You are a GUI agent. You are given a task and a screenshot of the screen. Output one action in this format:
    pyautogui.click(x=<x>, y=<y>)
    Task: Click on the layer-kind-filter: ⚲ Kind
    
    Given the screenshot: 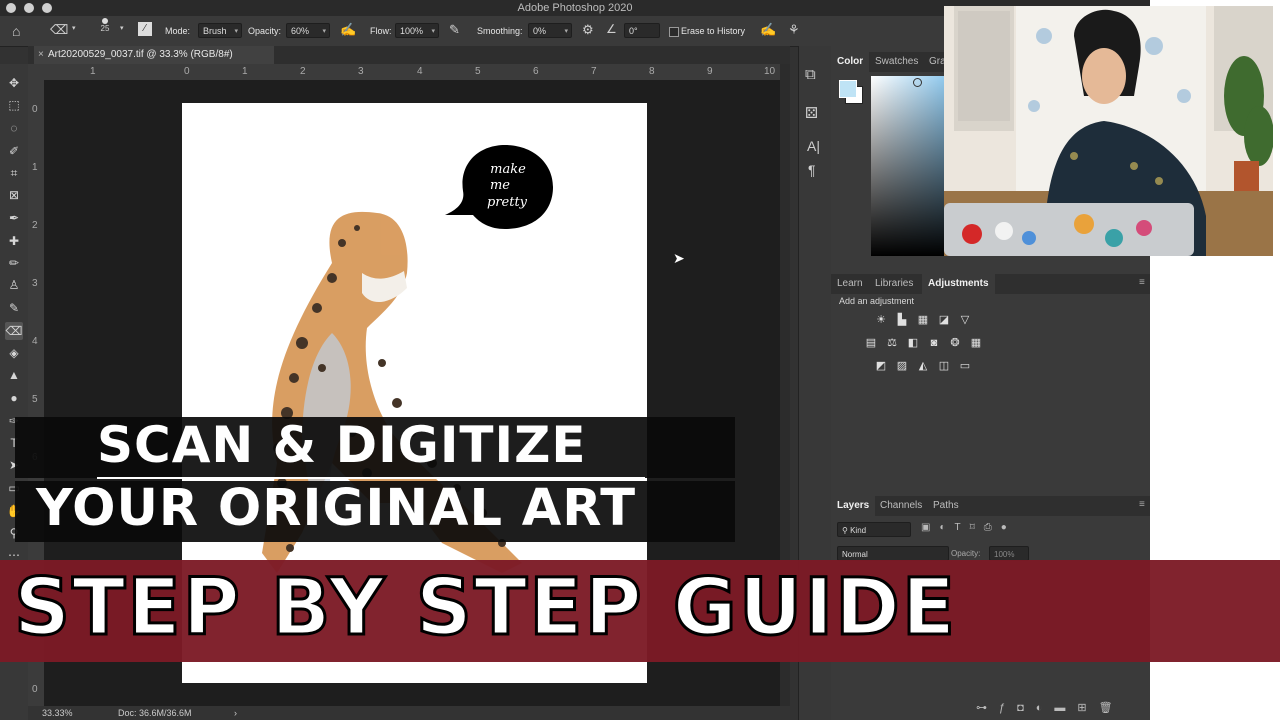 What is the action you would take?
    pyautogui.click(x=874, y=529)
    